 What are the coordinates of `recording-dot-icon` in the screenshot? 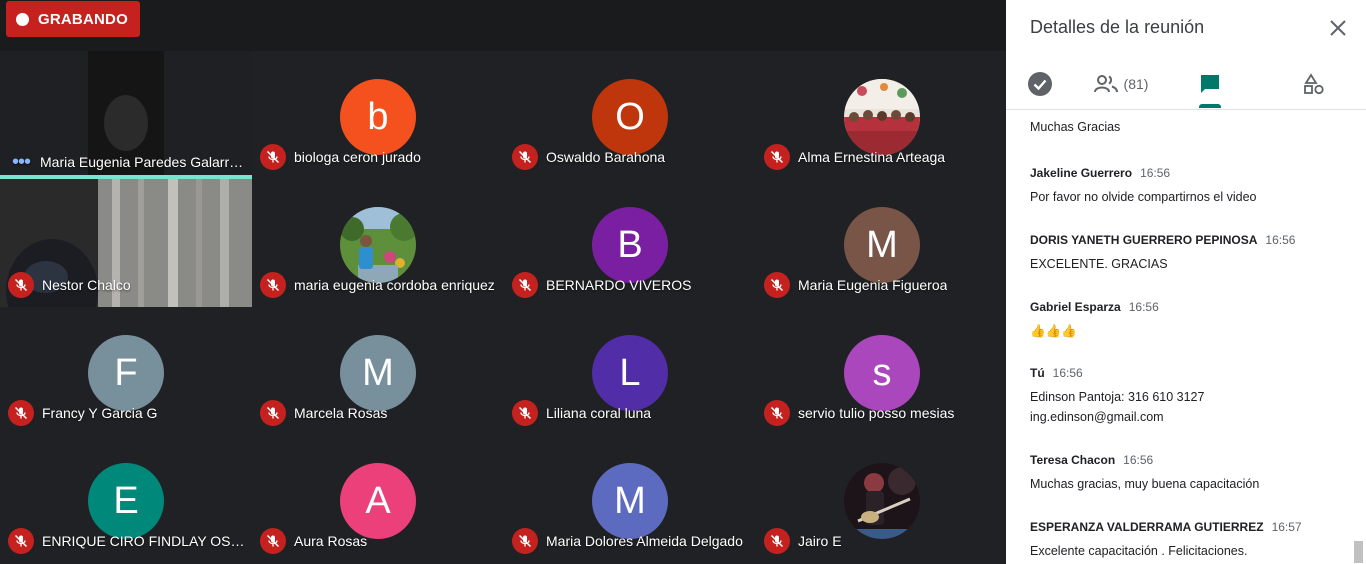 It's located at (22, 19).